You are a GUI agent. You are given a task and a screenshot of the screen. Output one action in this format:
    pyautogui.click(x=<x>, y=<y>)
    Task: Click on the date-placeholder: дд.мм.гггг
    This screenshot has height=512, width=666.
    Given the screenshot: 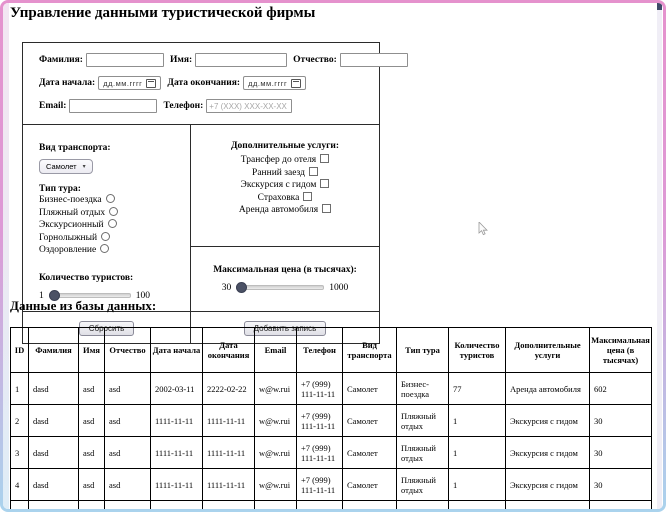 What is the action you would take?
    pyautogui.click(x=268, y=83)
    